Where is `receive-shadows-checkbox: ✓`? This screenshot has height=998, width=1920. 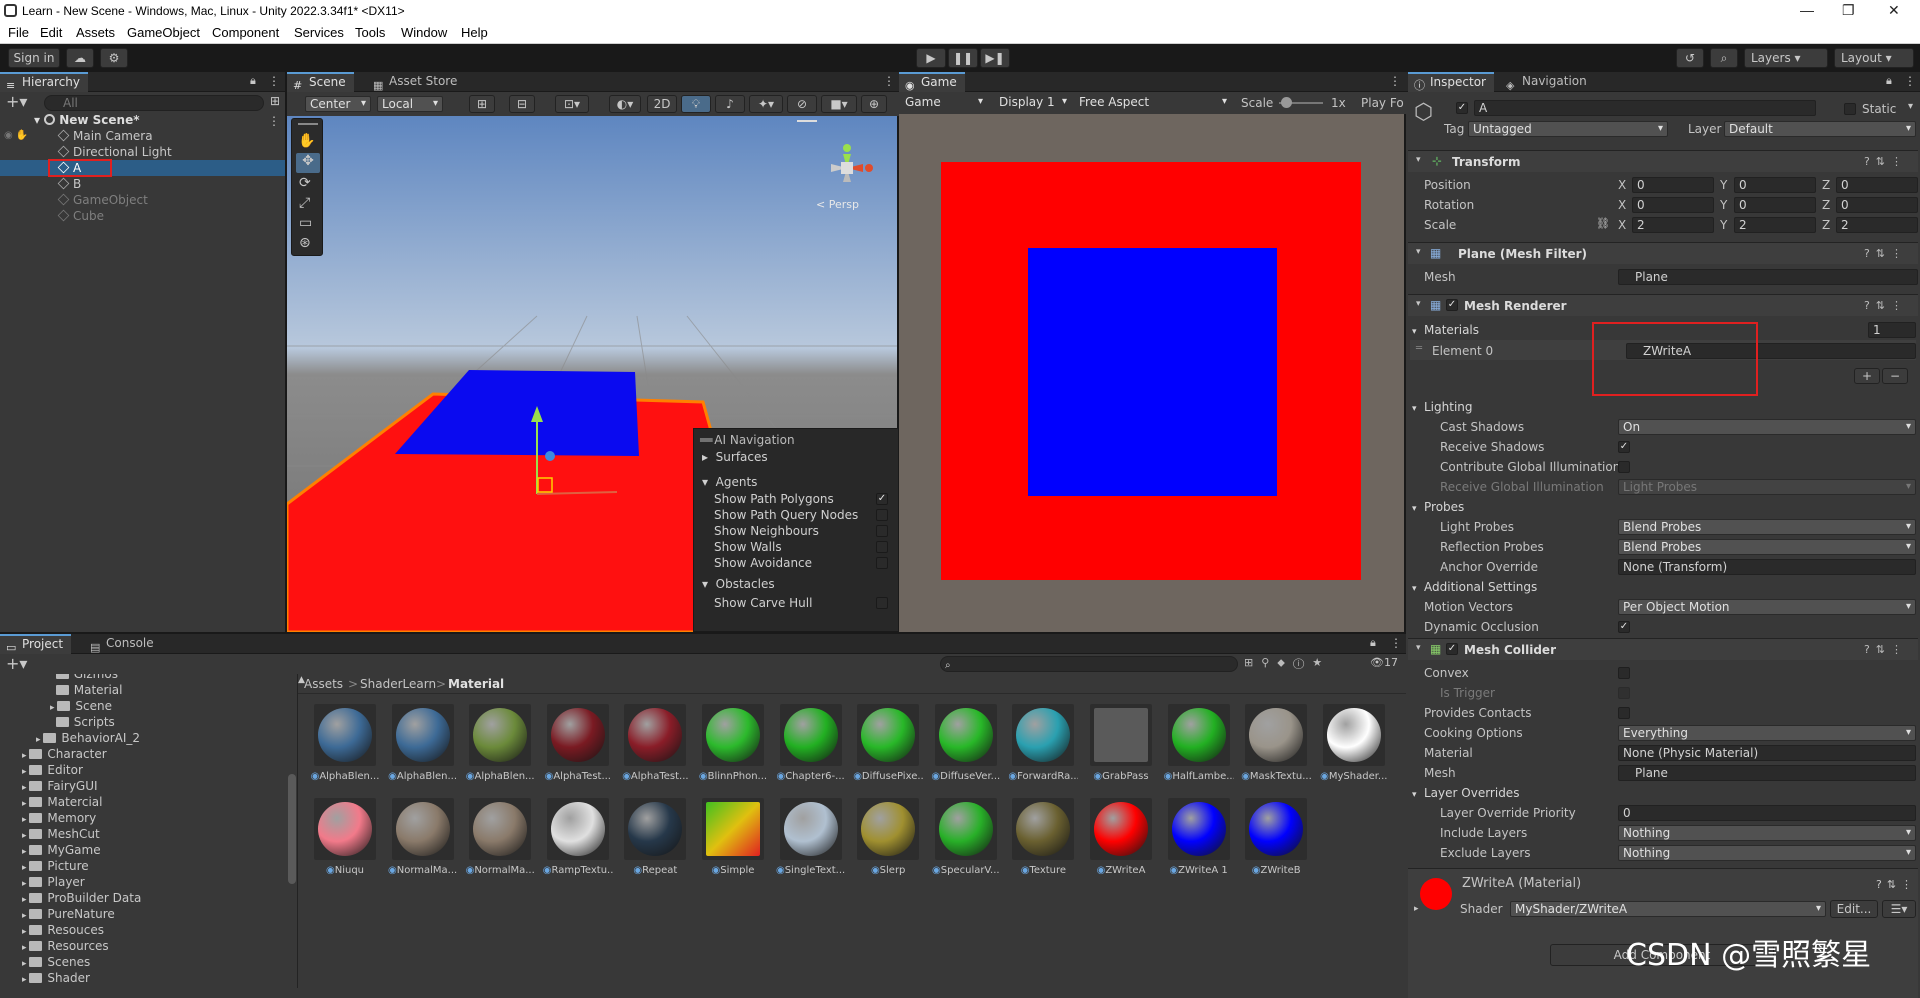 receive-shadows-checkbox: ✓ is located at coordinates (1624, 447).